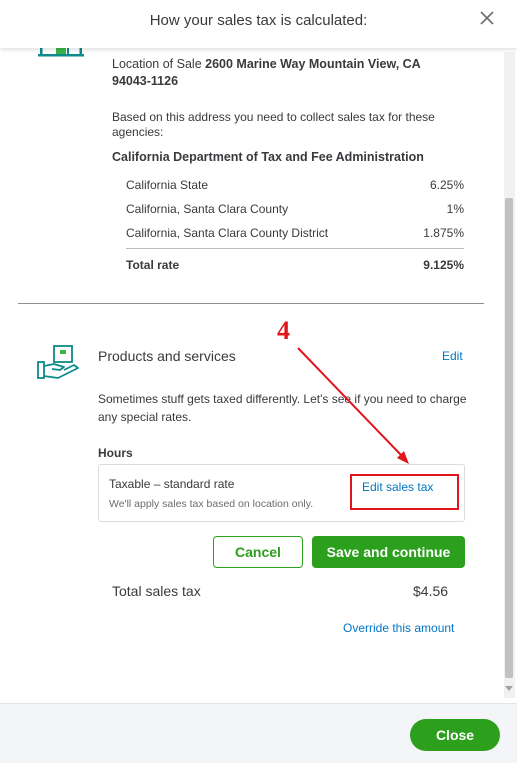 This screenshot has width=517, height=763. I want to click on hand-box-icon, so click(58, 362).